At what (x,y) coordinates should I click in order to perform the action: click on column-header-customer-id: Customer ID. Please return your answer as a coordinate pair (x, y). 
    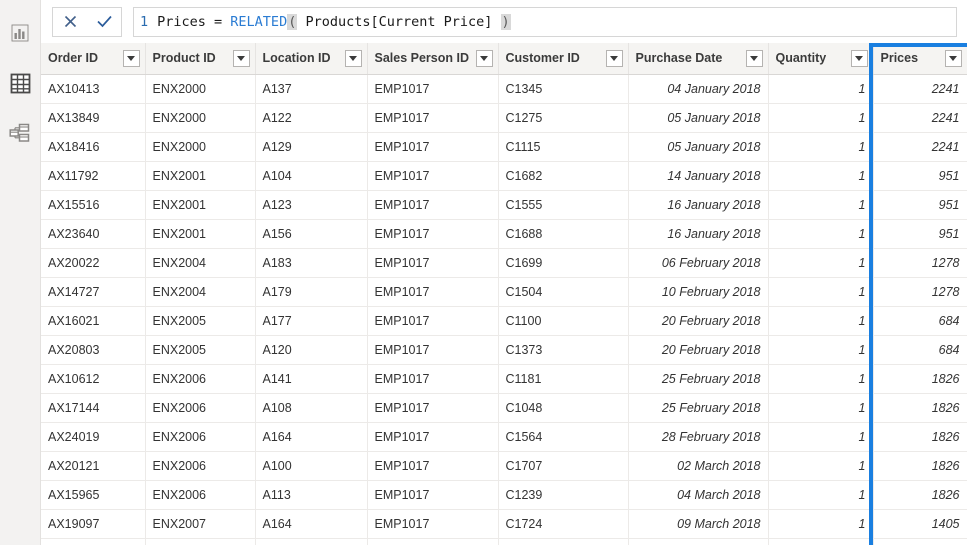
    Looking at the image, I should click on (563, 59).